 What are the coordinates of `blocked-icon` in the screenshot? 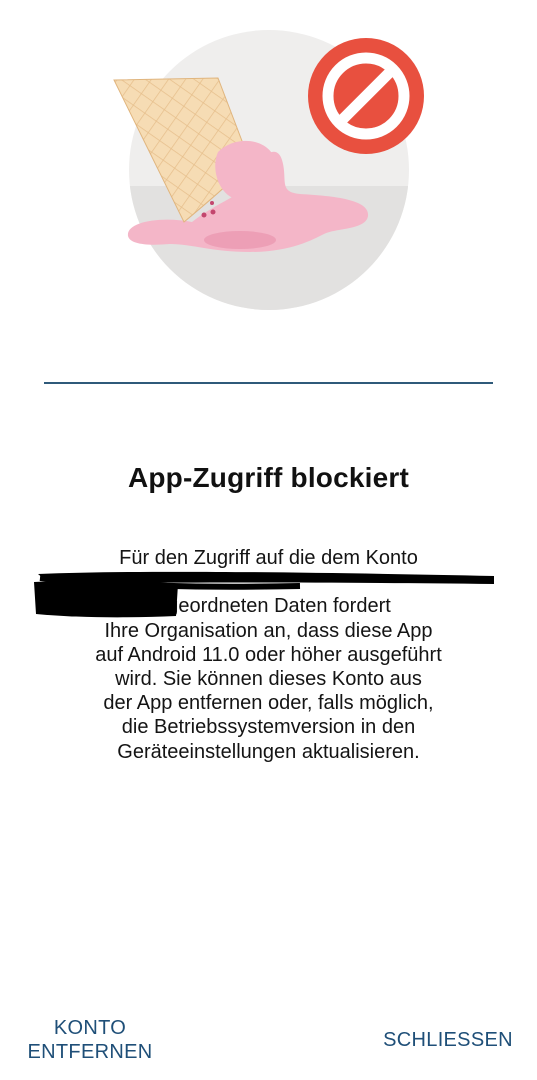 It's located at (366, 96).